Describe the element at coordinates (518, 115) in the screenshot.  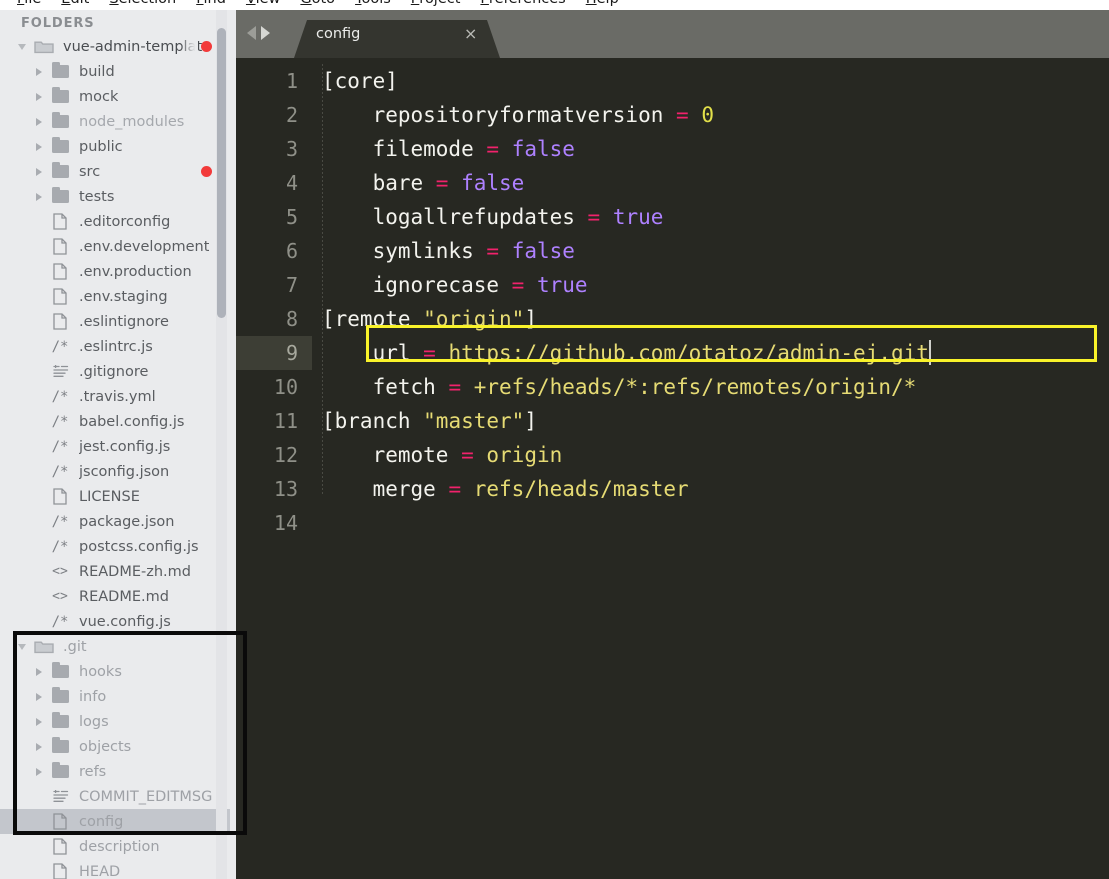
I see `code-line: repositoryformatversion = 0` at that location.